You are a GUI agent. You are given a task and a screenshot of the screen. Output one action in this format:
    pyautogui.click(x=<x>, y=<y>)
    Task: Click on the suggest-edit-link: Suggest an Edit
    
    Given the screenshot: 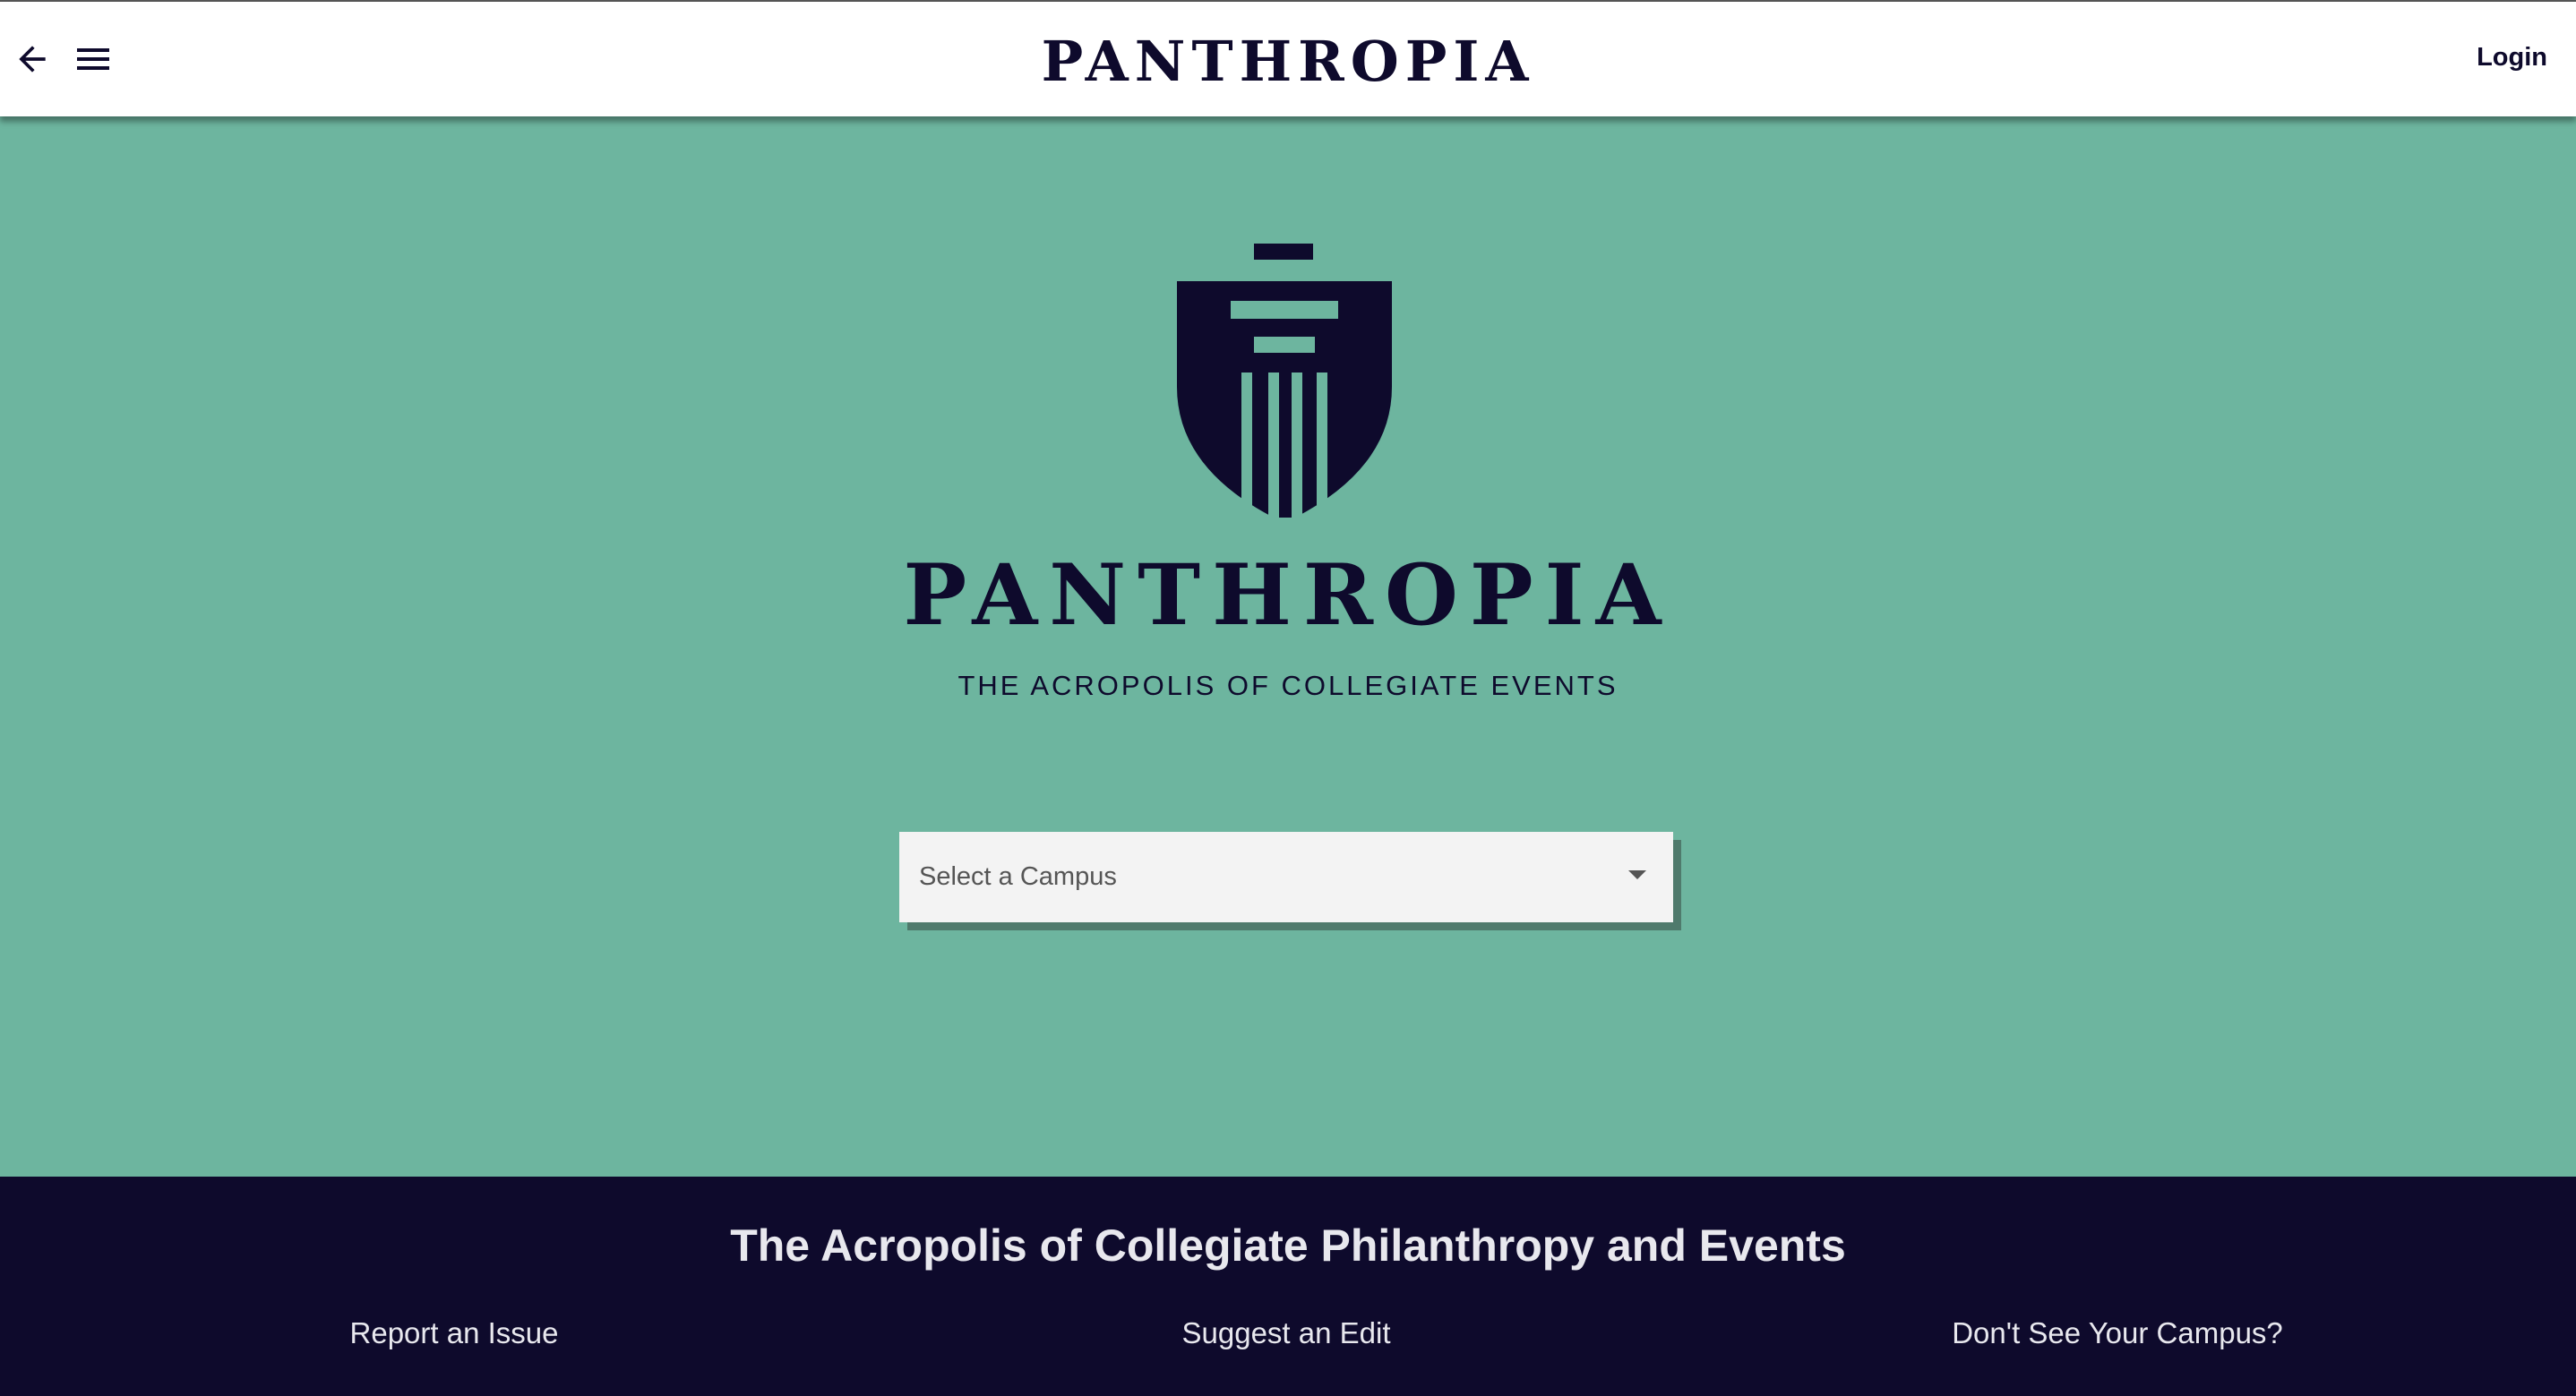 What is the action you would take?
    pyautogui.click(x=1286, y=1333)
    